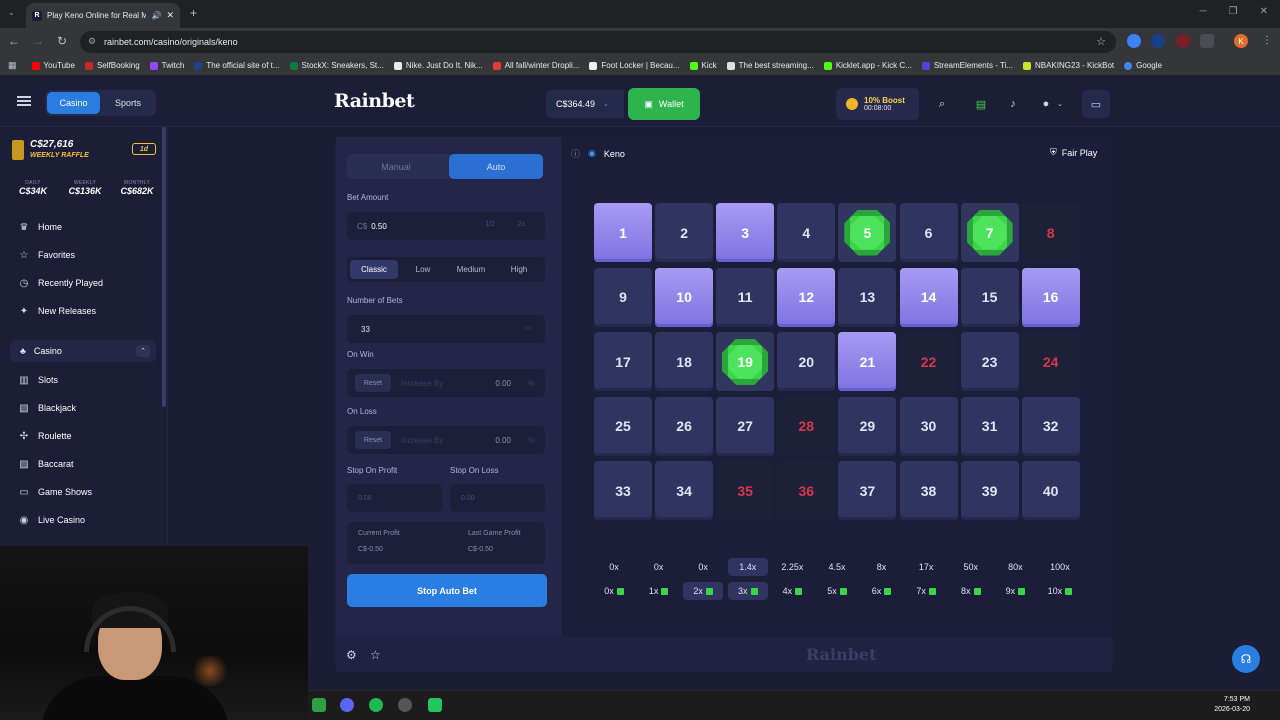  I want to click on info-icon: ⓘ, so click(575, 153).